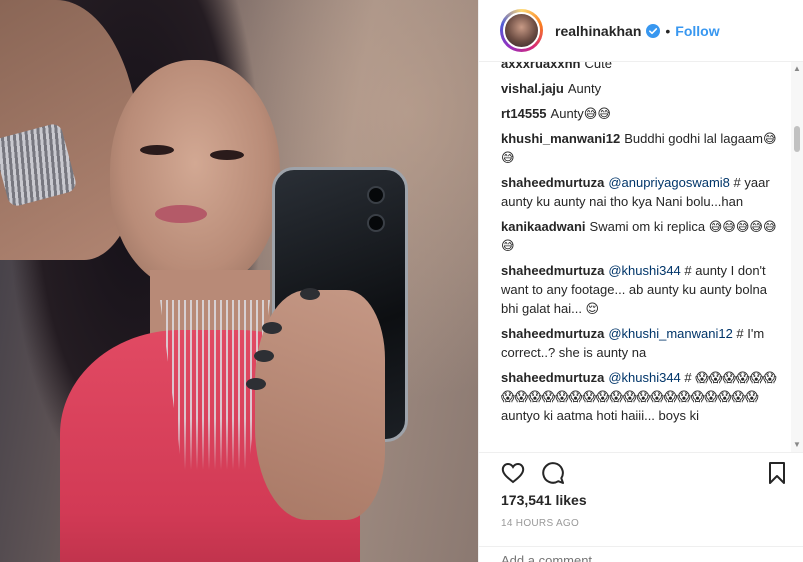 This screenshot has height=562, width=803. I want to click on comment-text: Cute, so click(598, 66).